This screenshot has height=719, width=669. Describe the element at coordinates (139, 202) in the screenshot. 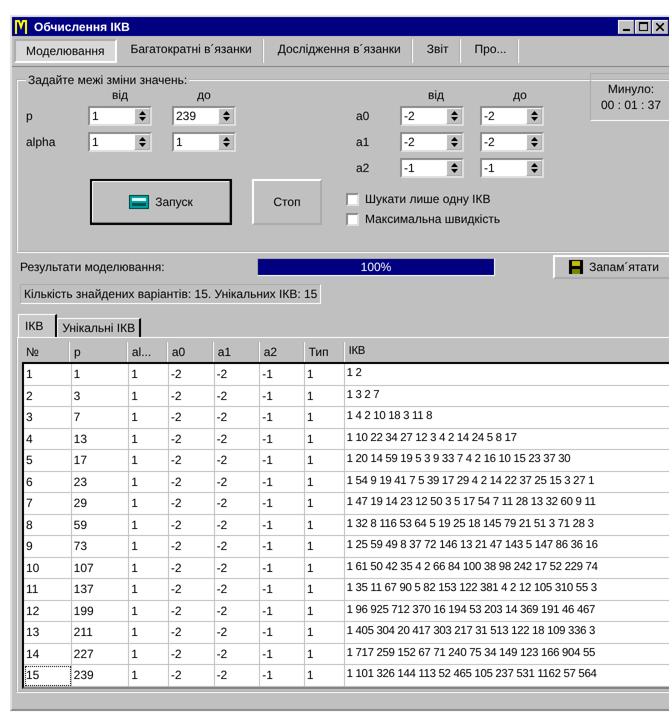

I see `calculator-icon` at that location.